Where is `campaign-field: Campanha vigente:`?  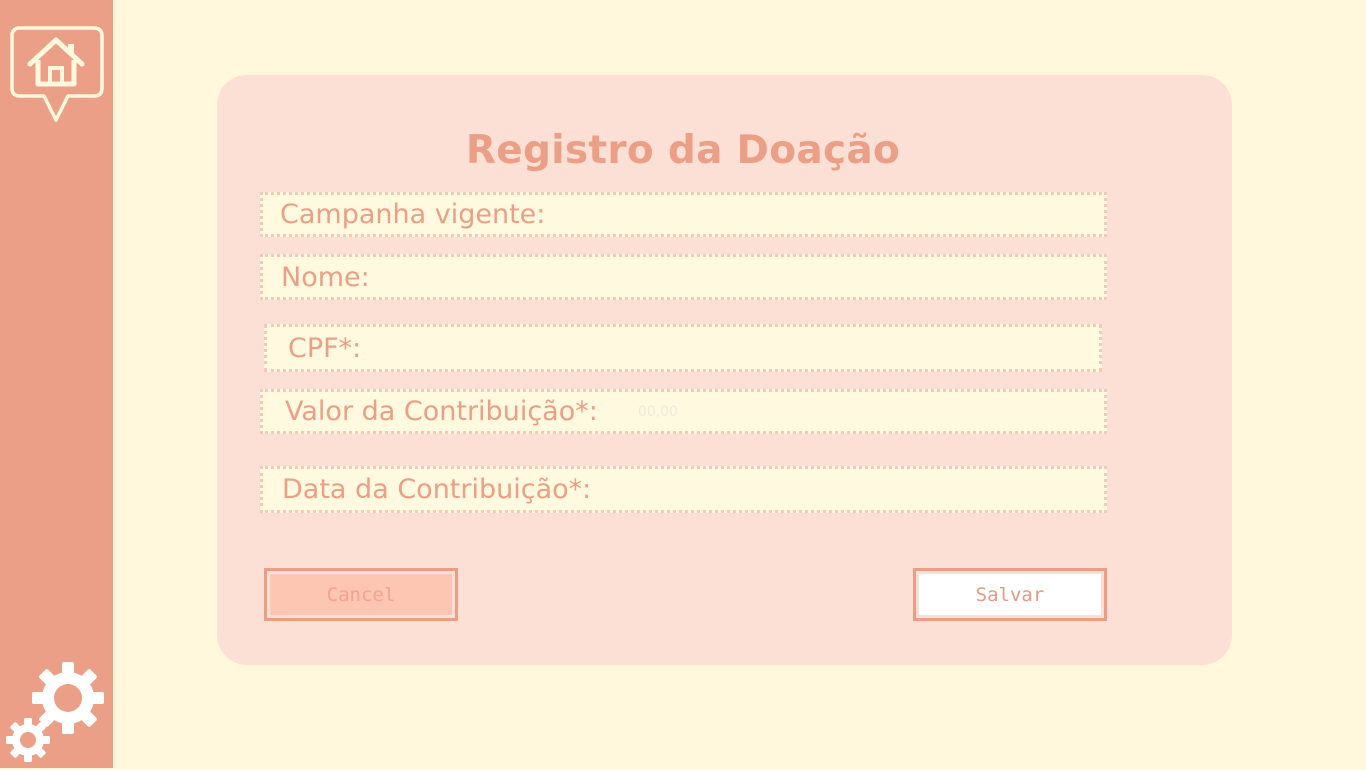 campaign-field: Campanha vigente: is located at coordinates (683, 214).